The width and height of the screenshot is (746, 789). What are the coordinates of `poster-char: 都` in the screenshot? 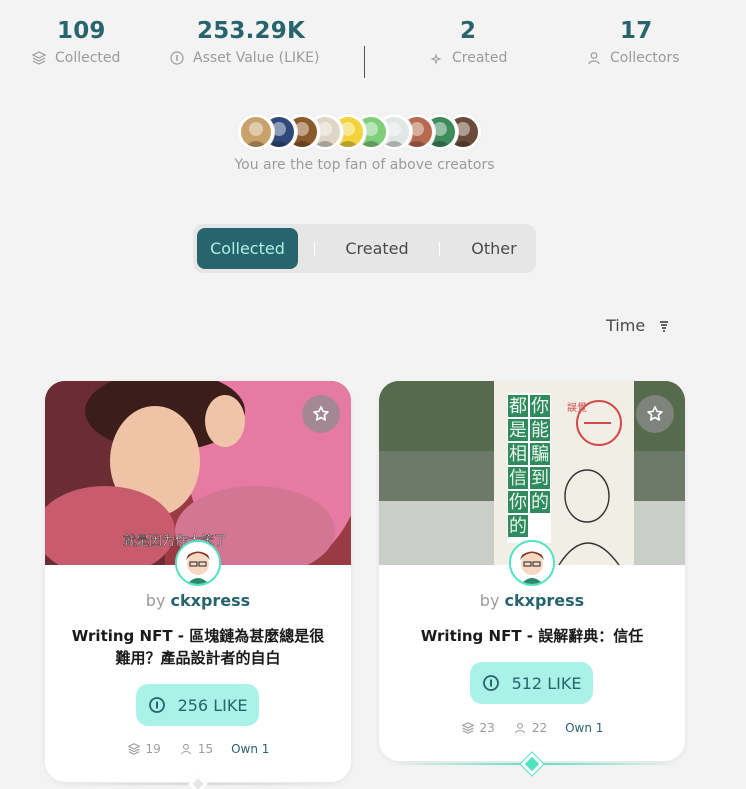 It's located at (518, 406).